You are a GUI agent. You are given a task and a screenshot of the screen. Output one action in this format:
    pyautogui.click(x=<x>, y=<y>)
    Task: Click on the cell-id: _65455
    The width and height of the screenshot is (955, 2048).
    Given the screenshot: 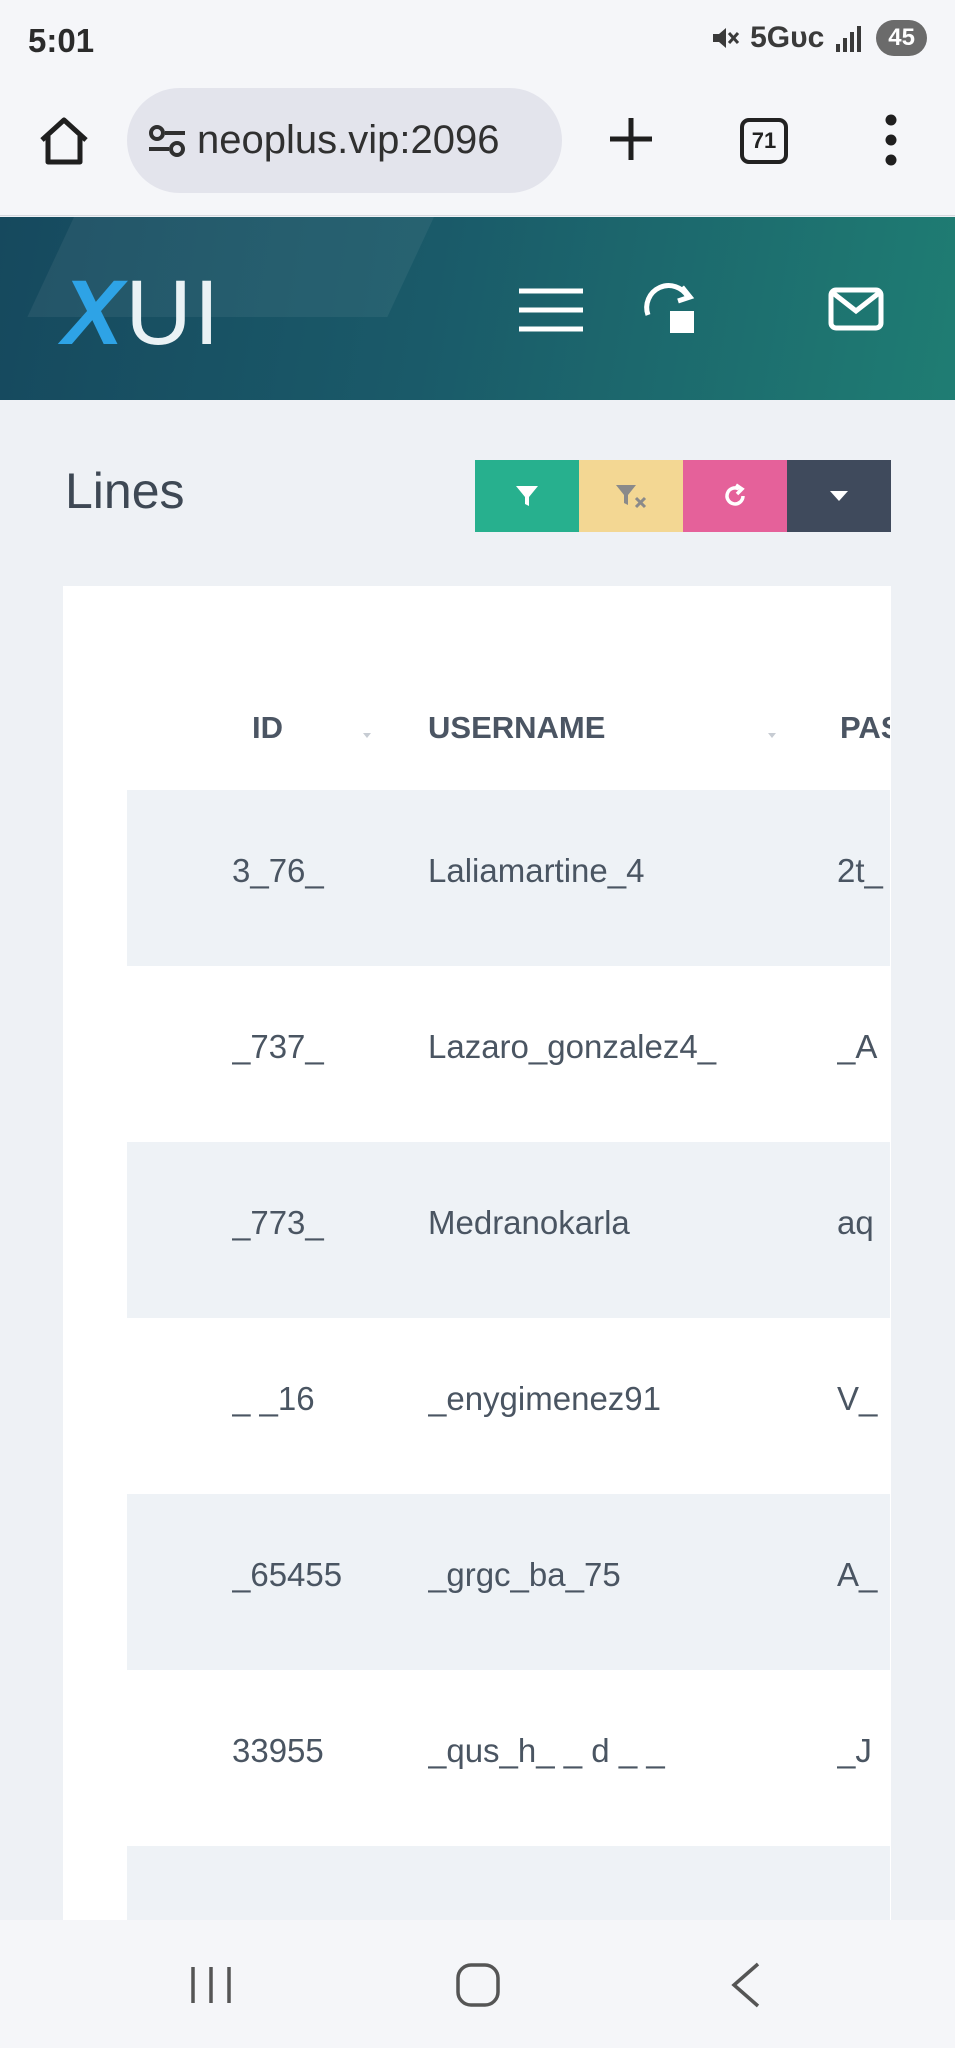 What is the action you would take?
    pyautogui.click(x=287, y=1574)
    